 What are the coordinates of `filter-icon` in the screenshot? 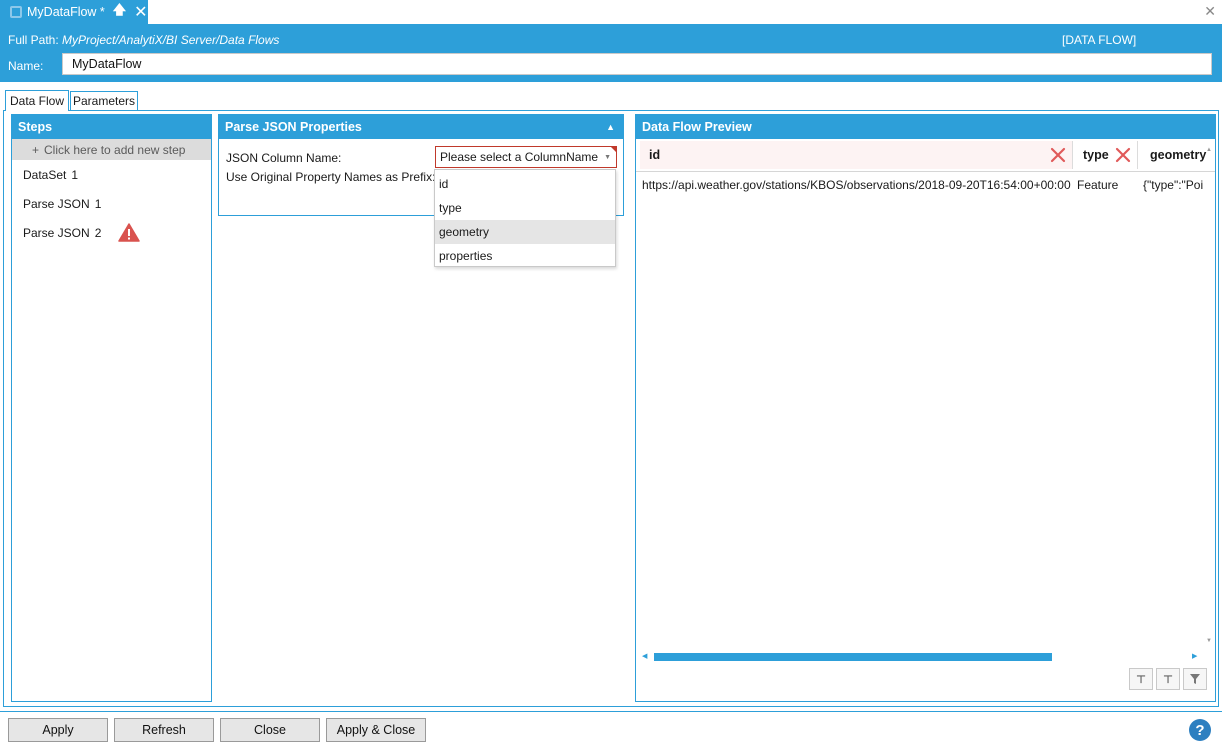 It's located at (1195, 679).